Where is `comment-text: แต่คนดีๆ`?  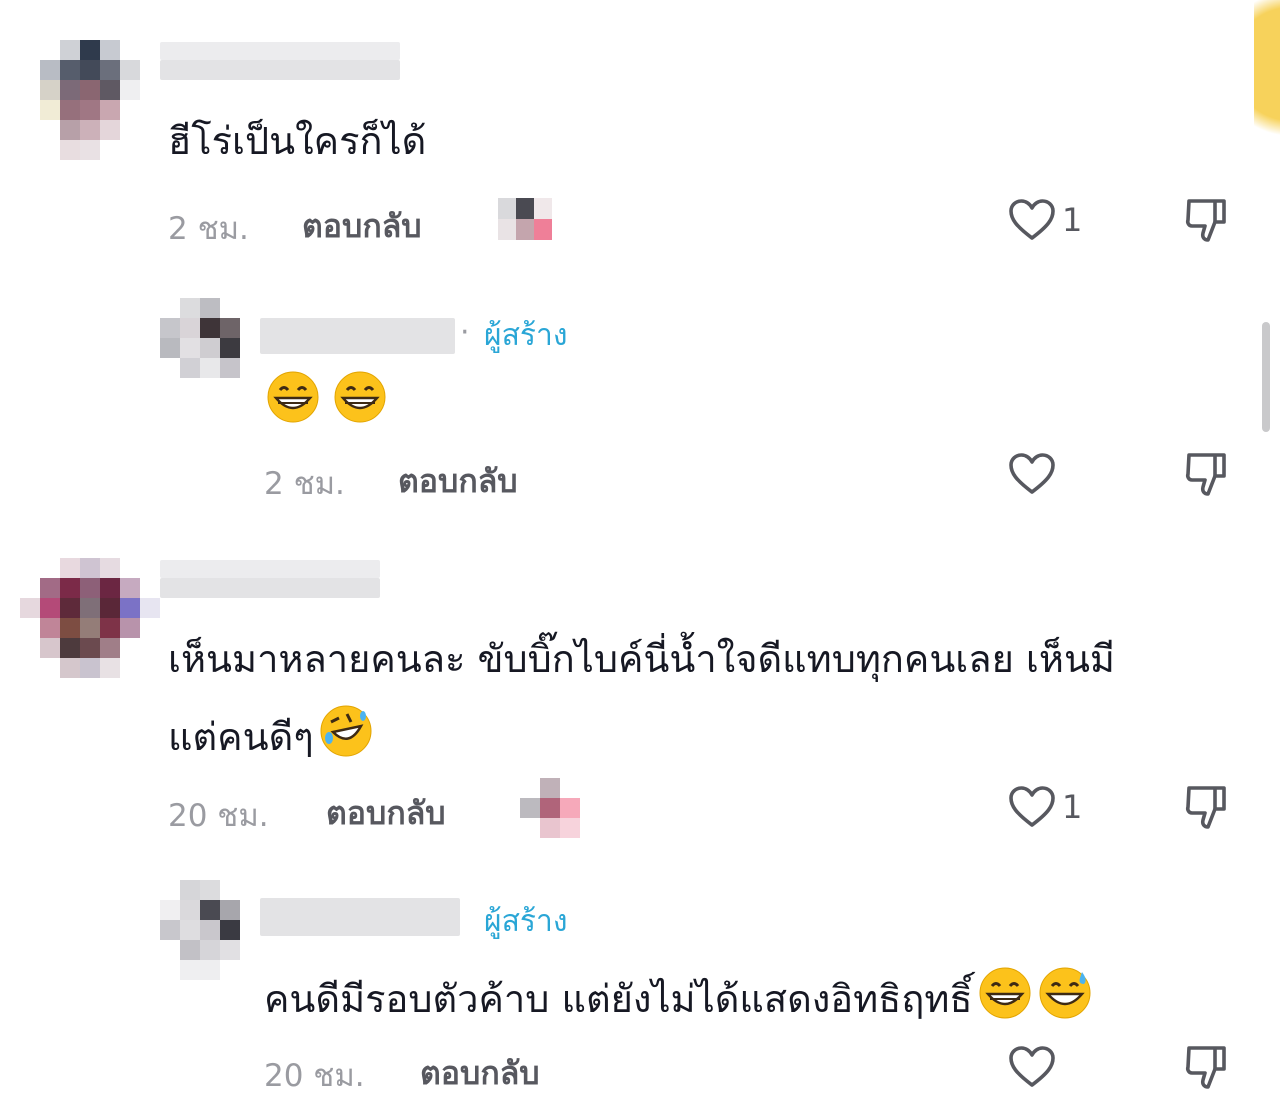 comment-text: แต่คนดีๆ is located at coordinates (241, 737).